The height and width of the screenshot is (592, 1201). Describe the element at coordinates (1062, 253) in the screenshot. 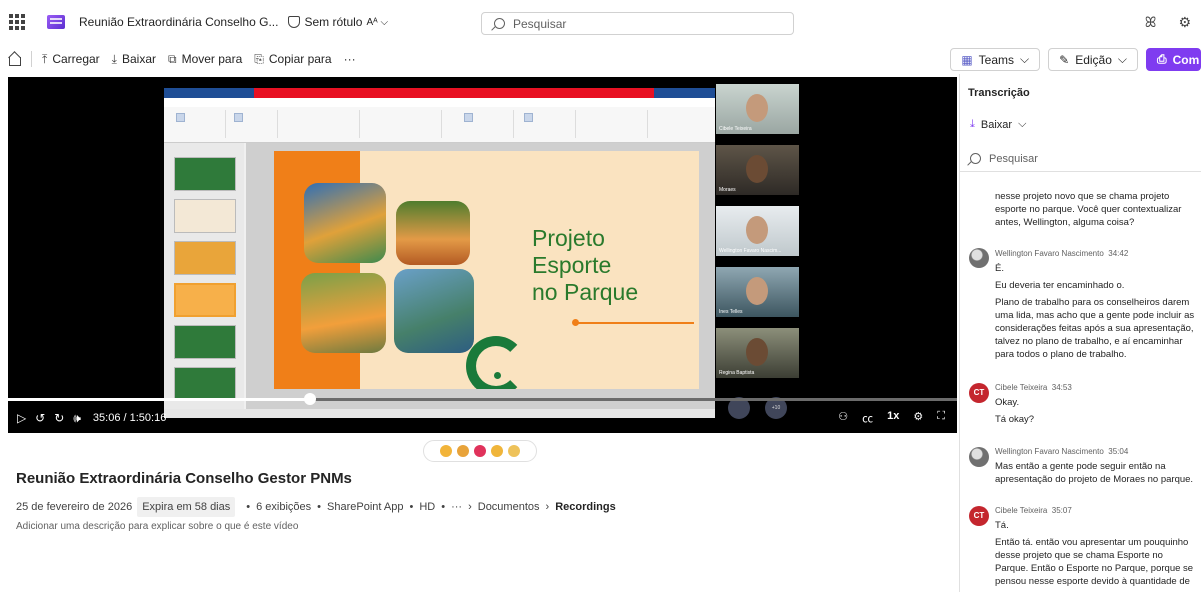

I see `speaker-name: Wellington Favaro Nascimento 34:42` at that location.